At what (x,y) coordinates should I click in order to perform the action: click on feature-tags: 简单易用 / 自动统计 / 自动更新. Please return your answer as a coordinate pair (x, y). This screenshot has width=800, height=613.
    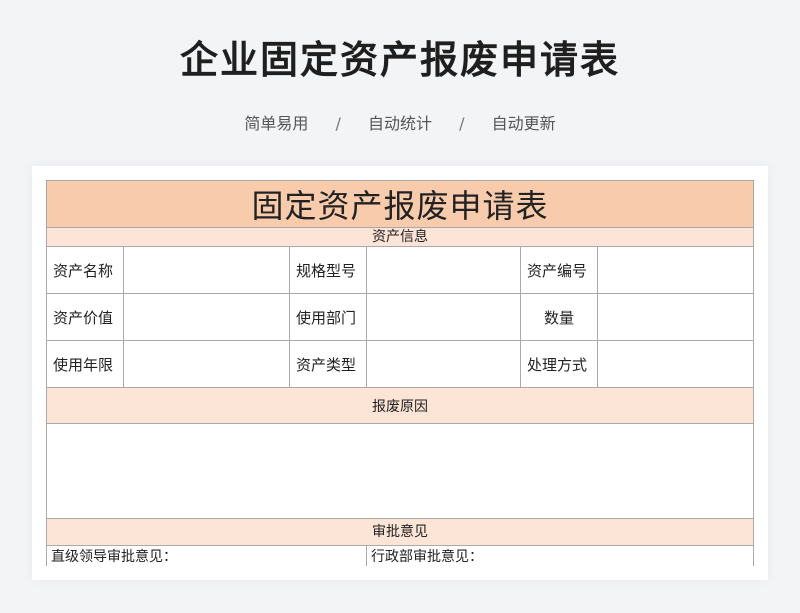
    Looking at the image, I should click on (400, 124).